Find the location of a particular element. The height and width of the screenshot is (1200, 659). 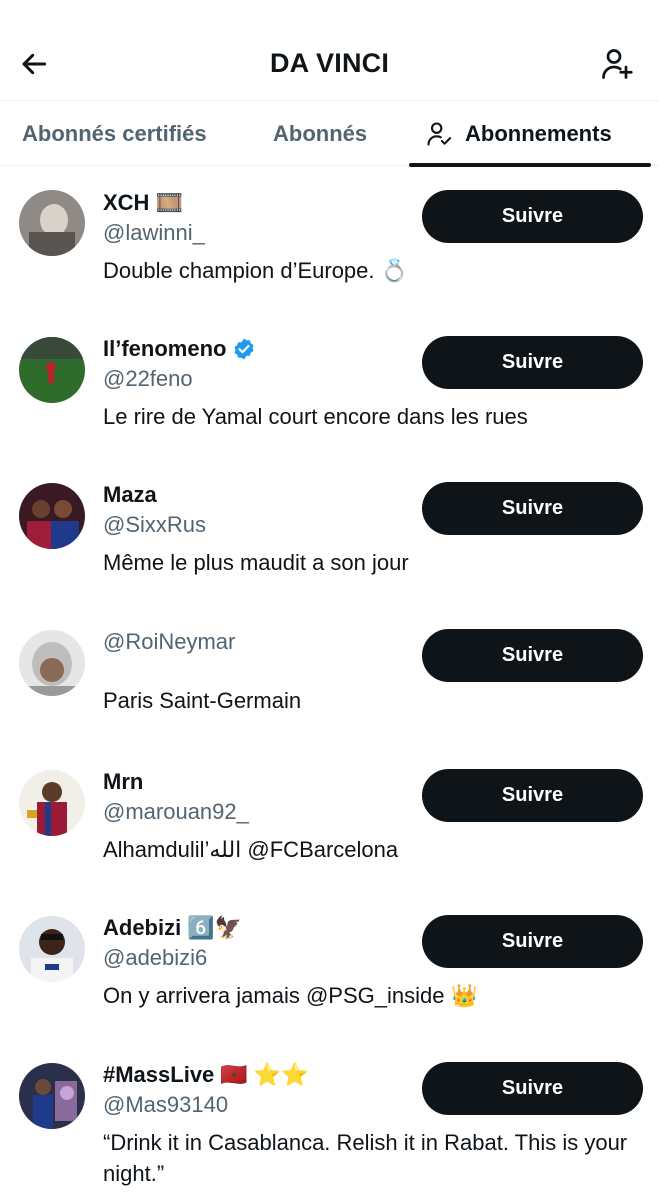

add-user-button is located at coordinates (617, 64).